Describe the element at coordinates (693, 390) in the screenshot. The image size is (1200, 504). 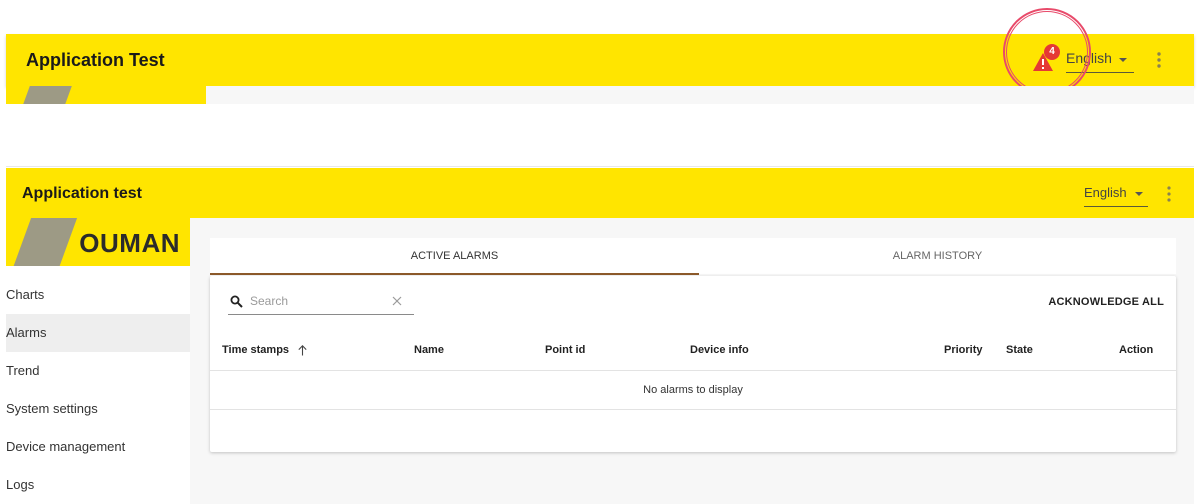
I see `empty-state-message: No alarms to display` at that location.